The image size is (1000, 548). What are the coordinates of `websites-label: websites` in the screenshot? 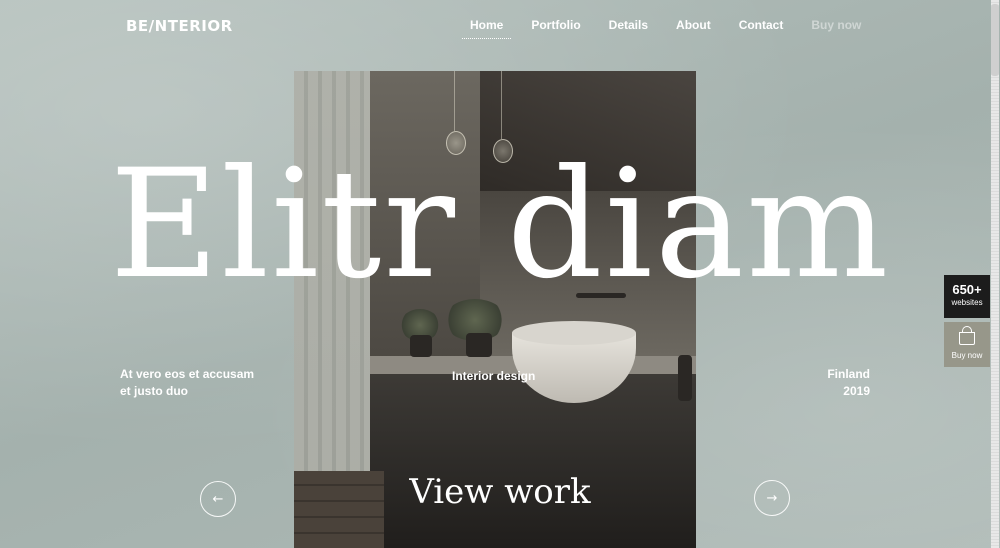 It's located at (967, 302).